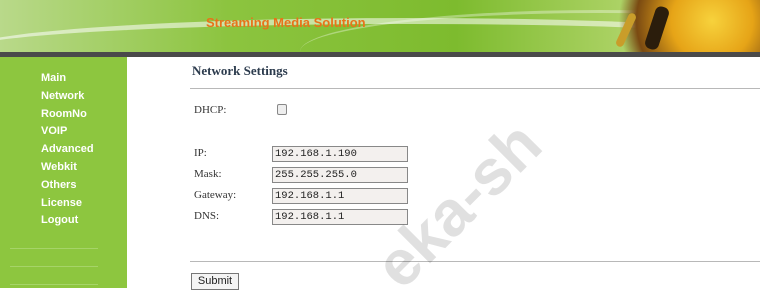 The width and height of the screenshot is (760, 302). Describe the element at coordinates (340, 154) in the screenshot. I see `ip-field: 192.168.1.190` at that location.